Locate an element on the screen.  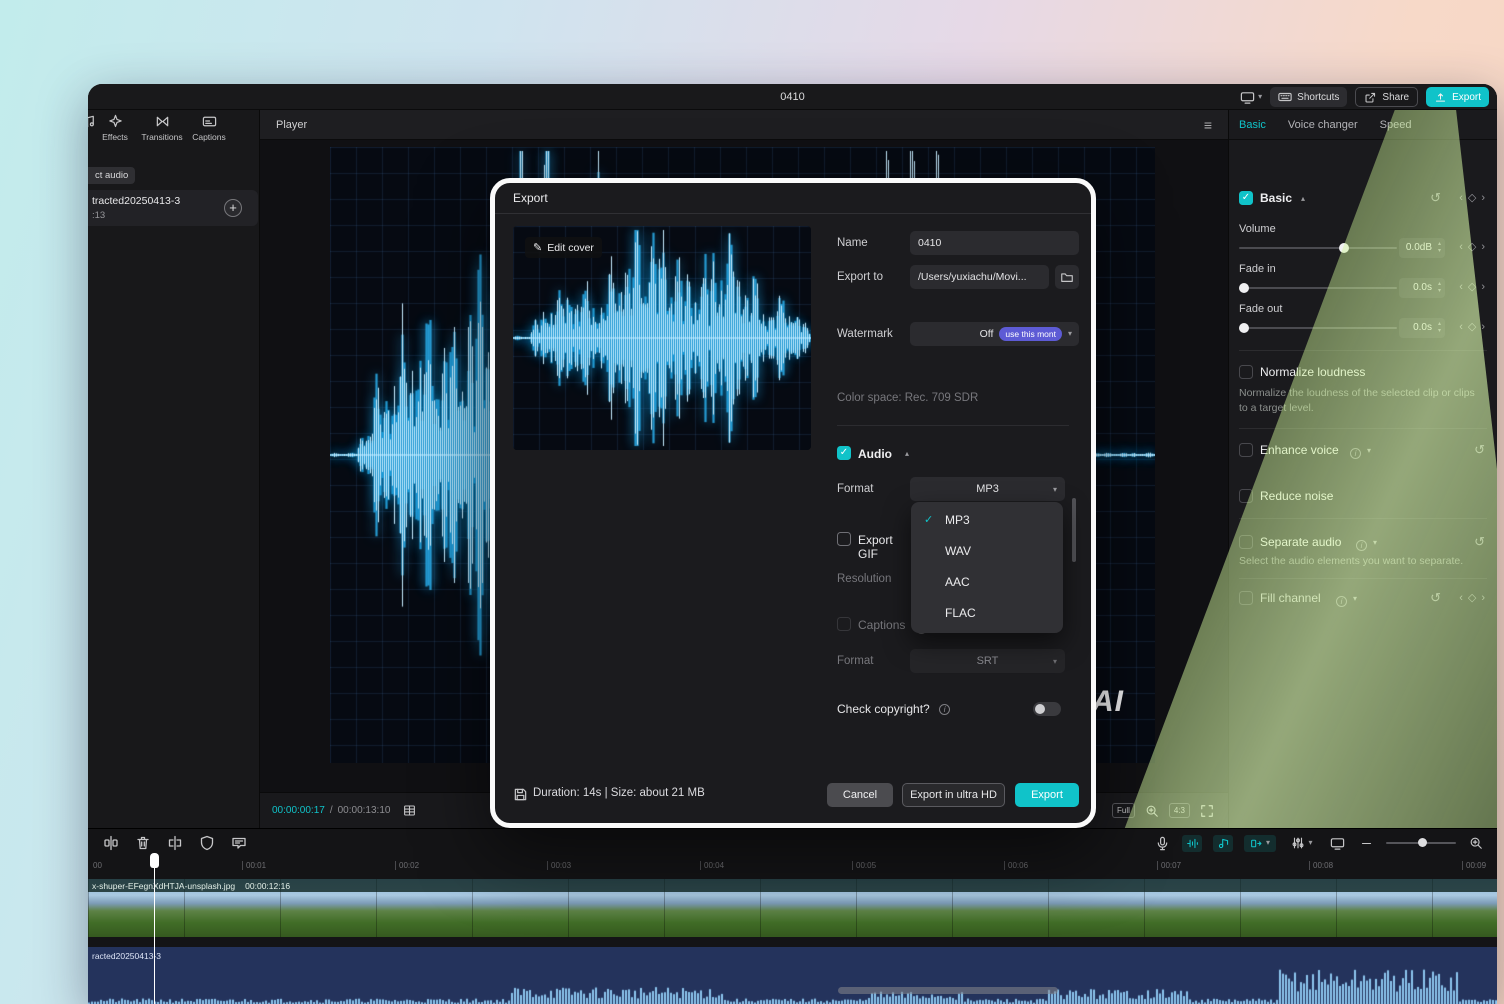
share-button: Share is located at coordinates (1387, 97).